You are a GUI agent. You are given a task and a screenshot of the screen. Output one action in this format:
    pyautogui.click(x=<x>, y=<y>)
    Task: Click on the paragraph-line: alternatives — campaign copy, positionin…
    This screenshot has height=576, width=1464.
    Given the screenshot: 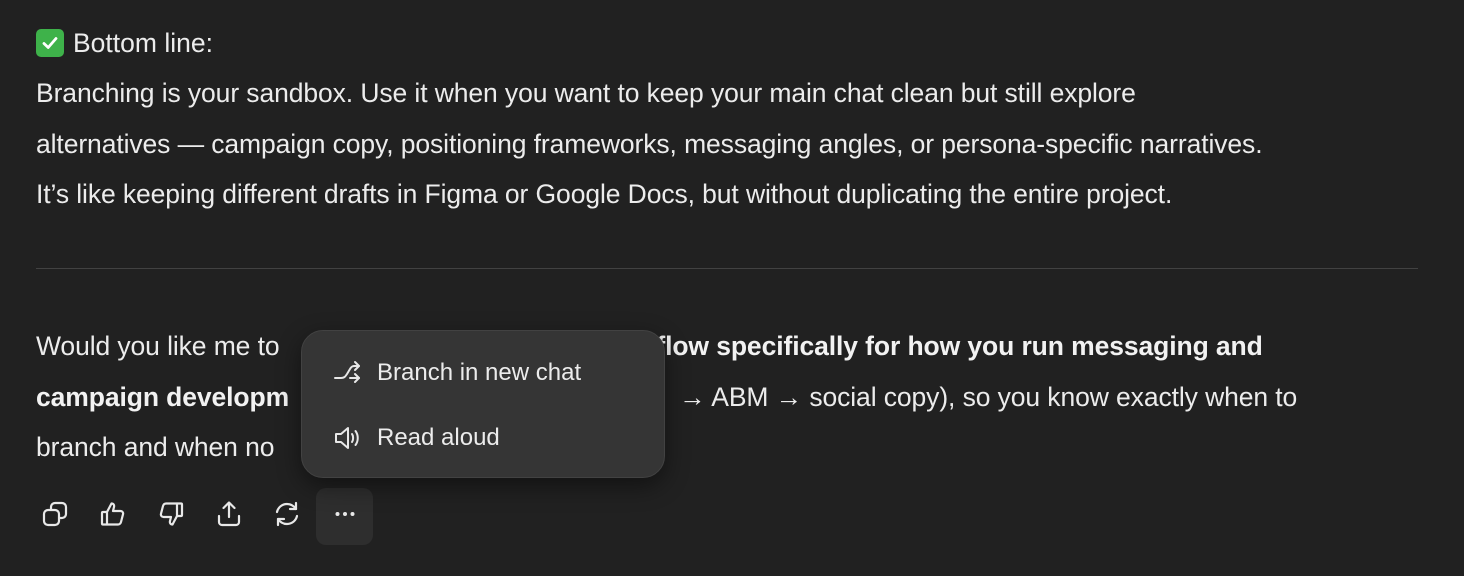 What is the action you would take?
    pyautogui.click(x=649, y=143)
    